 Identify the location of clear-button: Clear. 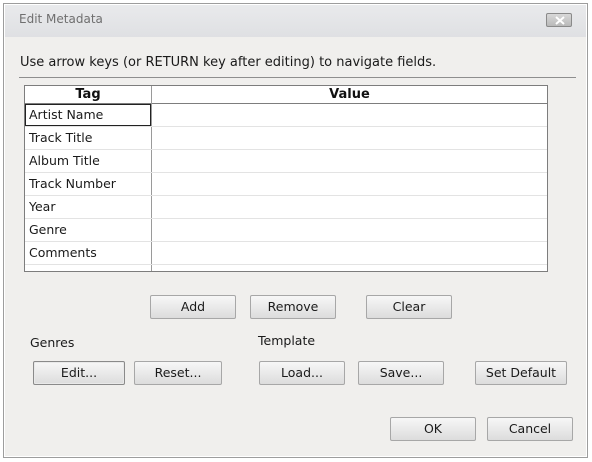
(409, 307).